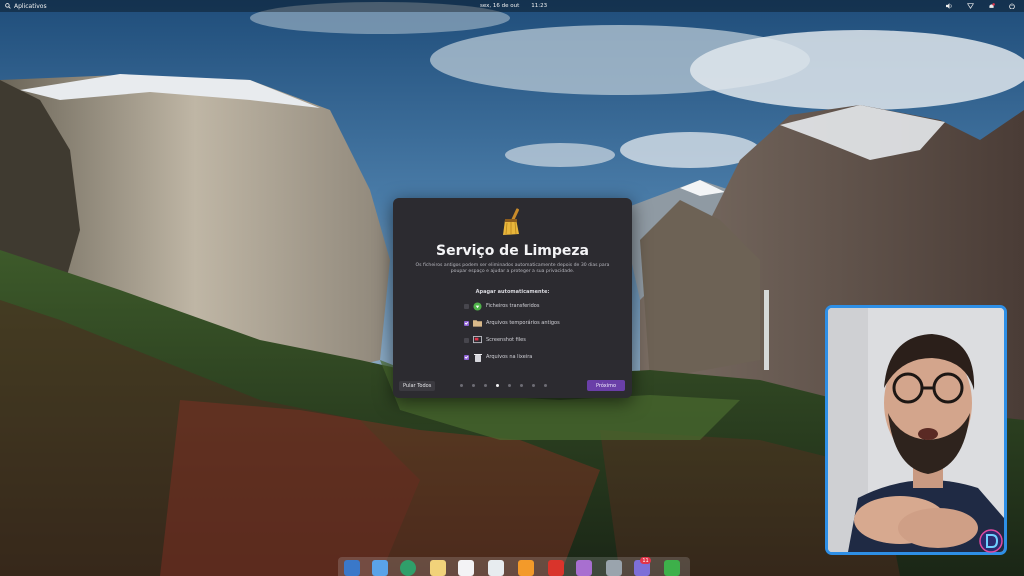 The width and height of the screenshot is (1024, 576). What do you see at coordinates (438, 568) in the screenshot?
I see `mail-icon` at bounding box center [438, 568].